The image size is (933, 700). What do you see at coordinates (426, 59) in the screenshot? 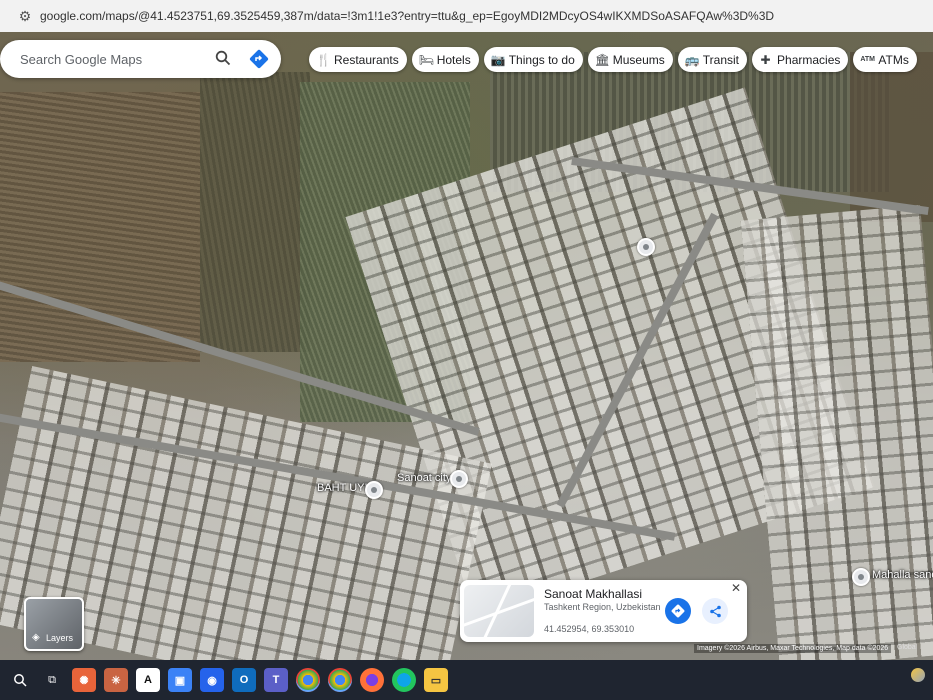
I see `bed-icon: 🛏` at bounding box center [426, 59].